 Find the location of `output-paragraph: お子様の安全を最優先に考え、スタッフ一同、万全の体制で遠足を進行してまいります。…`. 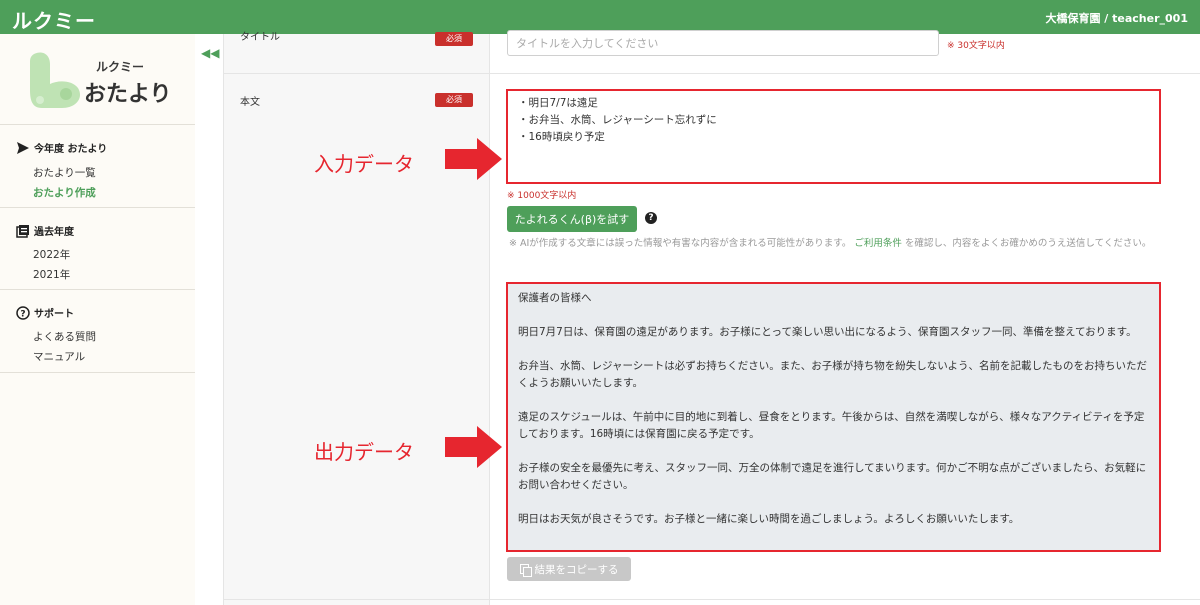

output-paragraph: お子様の安全を最優先に考え、スタッフ一同、万全の体制で遠足を進行してまいります。… is located at coordinates (832, 476).